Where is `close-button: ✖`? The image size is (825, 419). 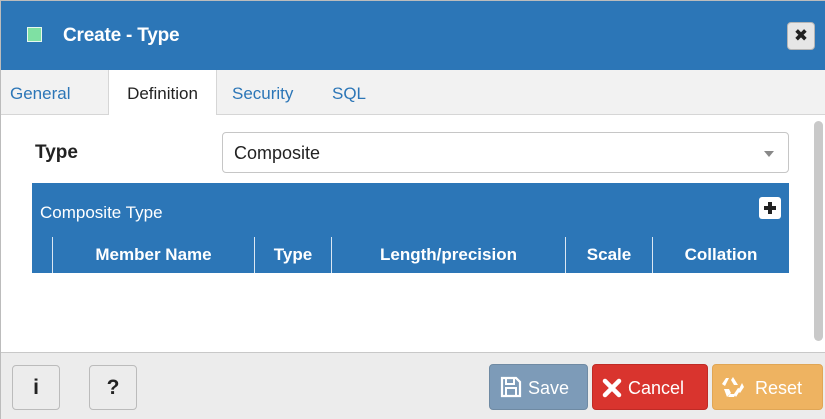 close-button: ✖ is located at coordinates (801, 36).